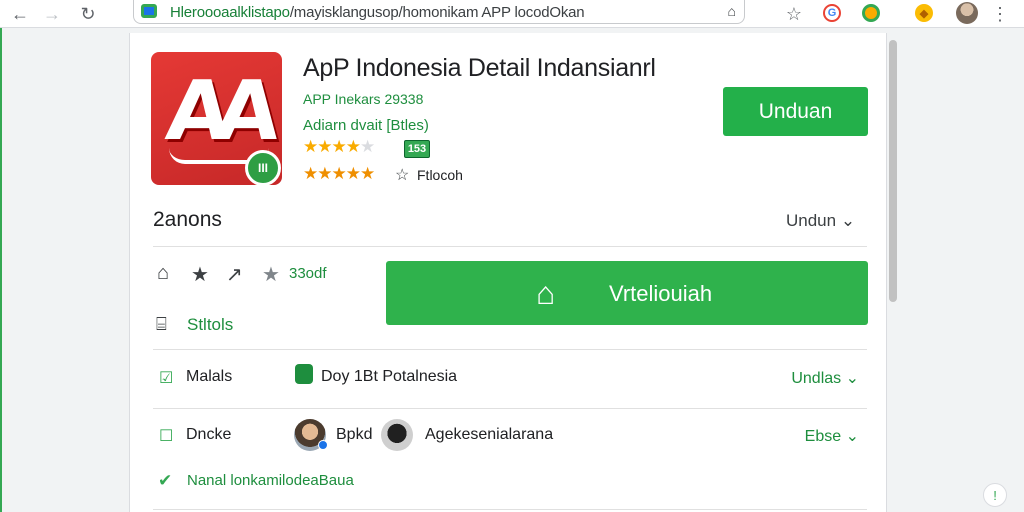 Image resolution: width=1024 pixels, height=512 pixels. What do you see at coordinates (20, 14) in the screenshot?
I see `back-icon: ←` at bounding box center [20, 14].